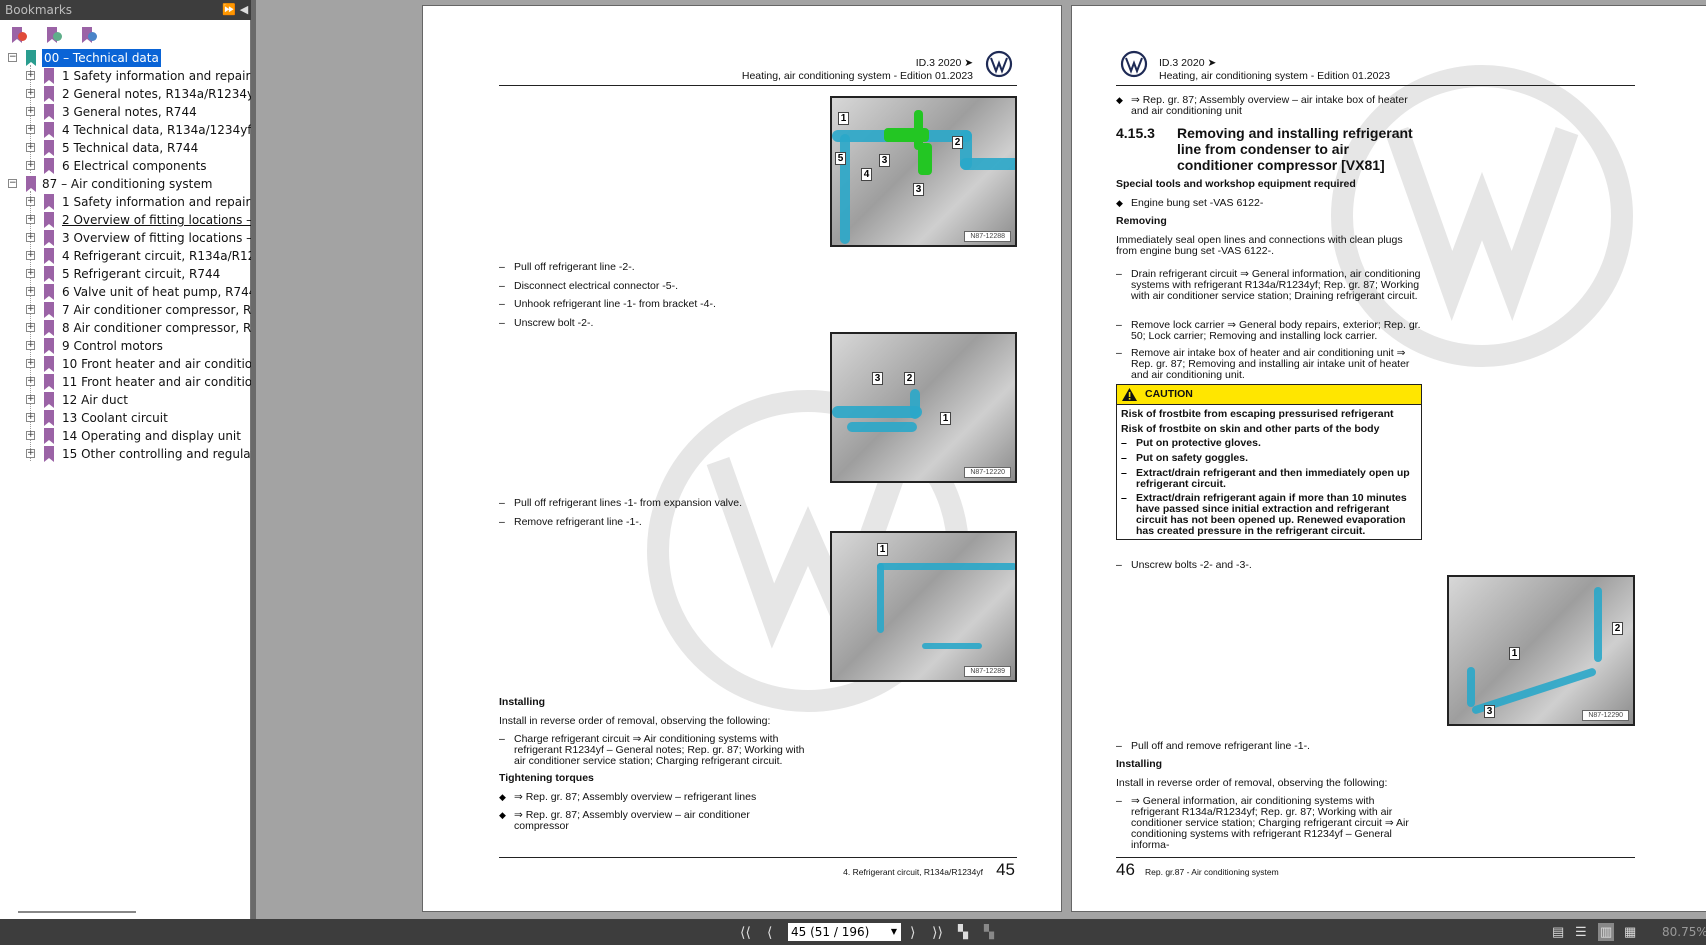 The height and width of the screenshot is (945, 1706). I want to click on bookmark-group: − 00 – Technical data, so click(125, 58).